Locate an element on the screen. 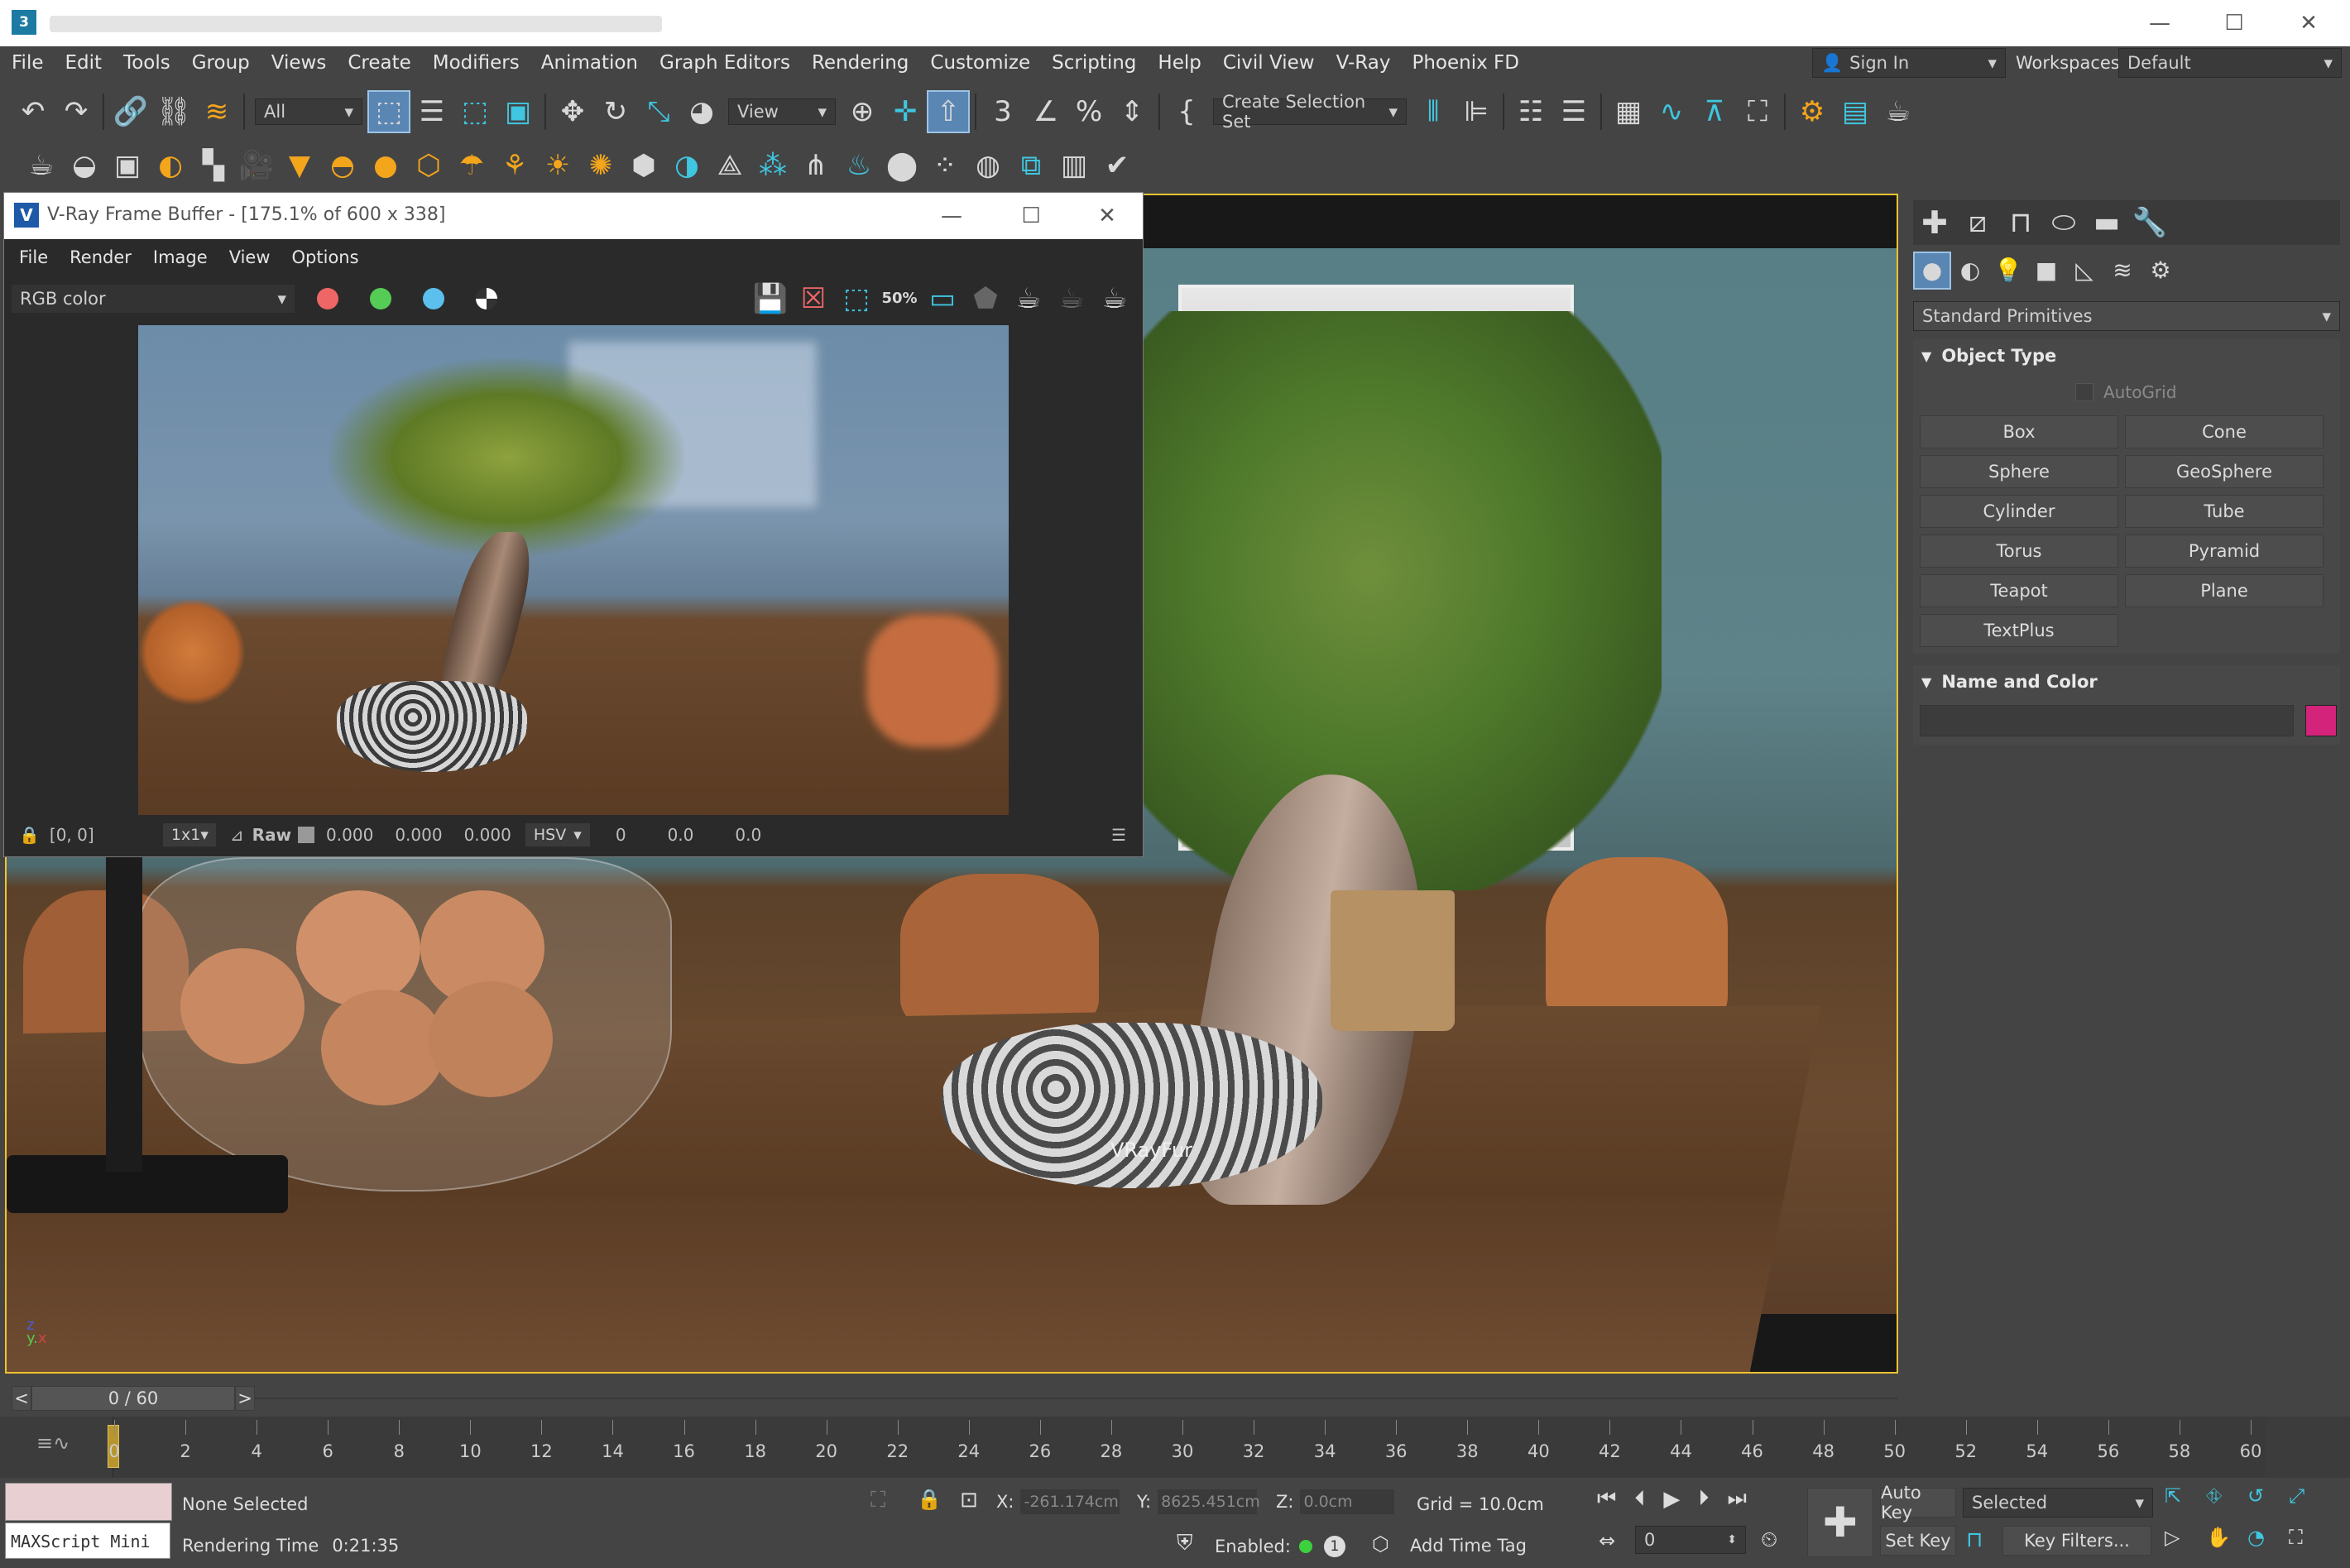 This screenshot has width=2350, height=1568. vray-proxy-icon: ⬢ is located at coordinates (643, 166).